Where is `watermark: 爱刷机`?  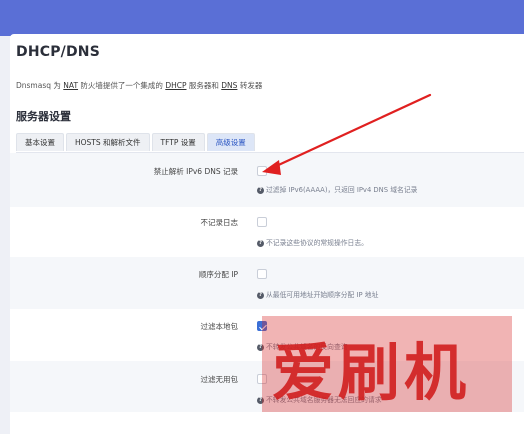
watermark: 爱刷机 is located at coordinates (387, 364).